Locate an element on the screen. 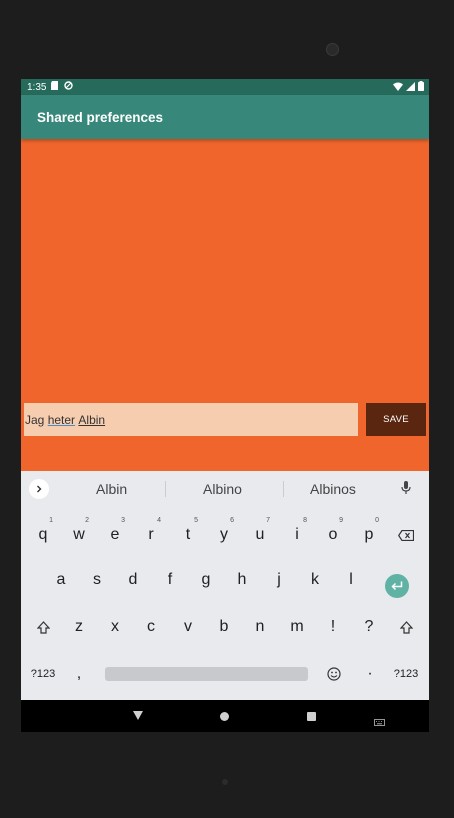 This screenshot has height=818, width=454. key-n: n is located at coordinates (260, 627).